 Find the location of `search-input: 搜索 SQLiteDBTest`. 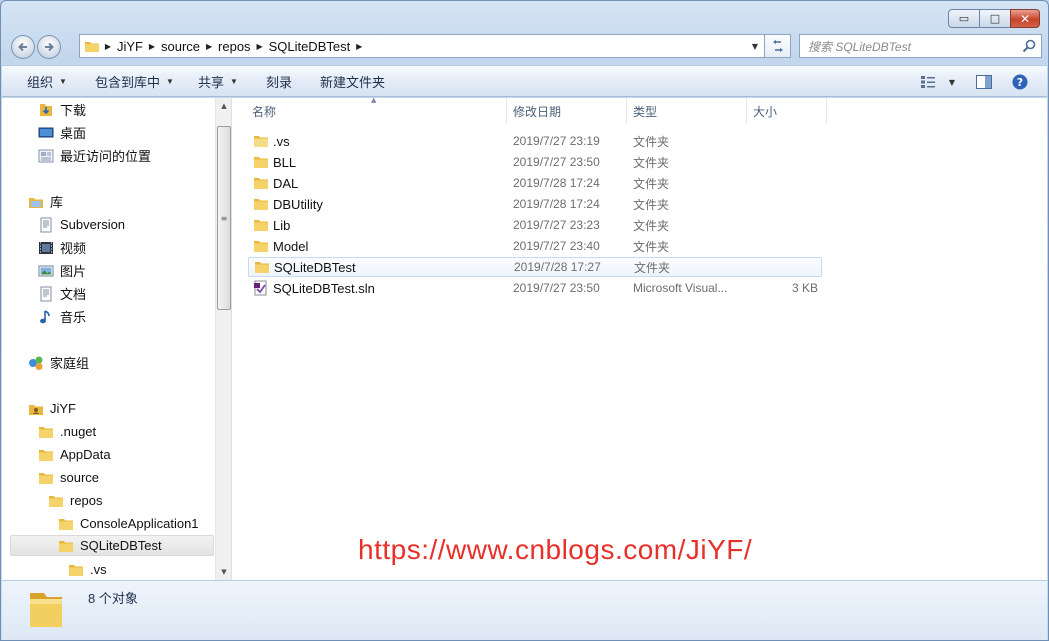

search-input: 搜索 SQLiteDBTest is located at coordinates (915, 46).